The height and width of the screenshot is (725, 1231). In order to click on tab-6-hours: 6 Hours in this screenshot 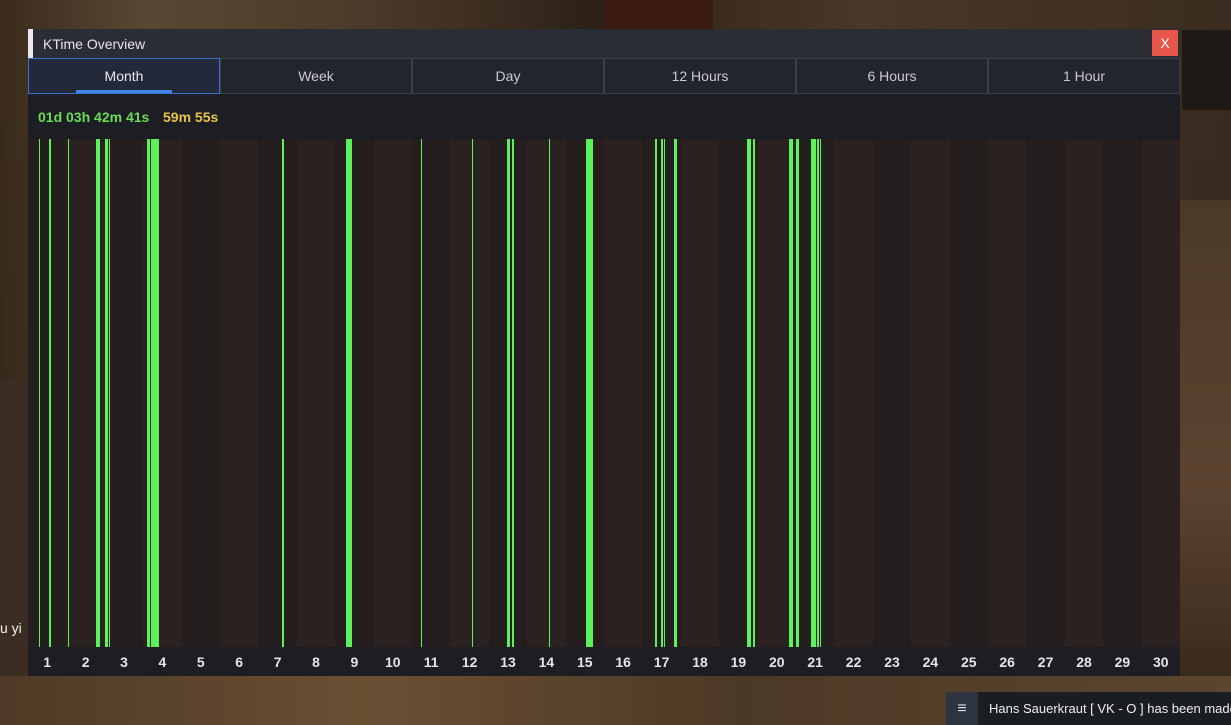, I will do `click(892, 76)`.